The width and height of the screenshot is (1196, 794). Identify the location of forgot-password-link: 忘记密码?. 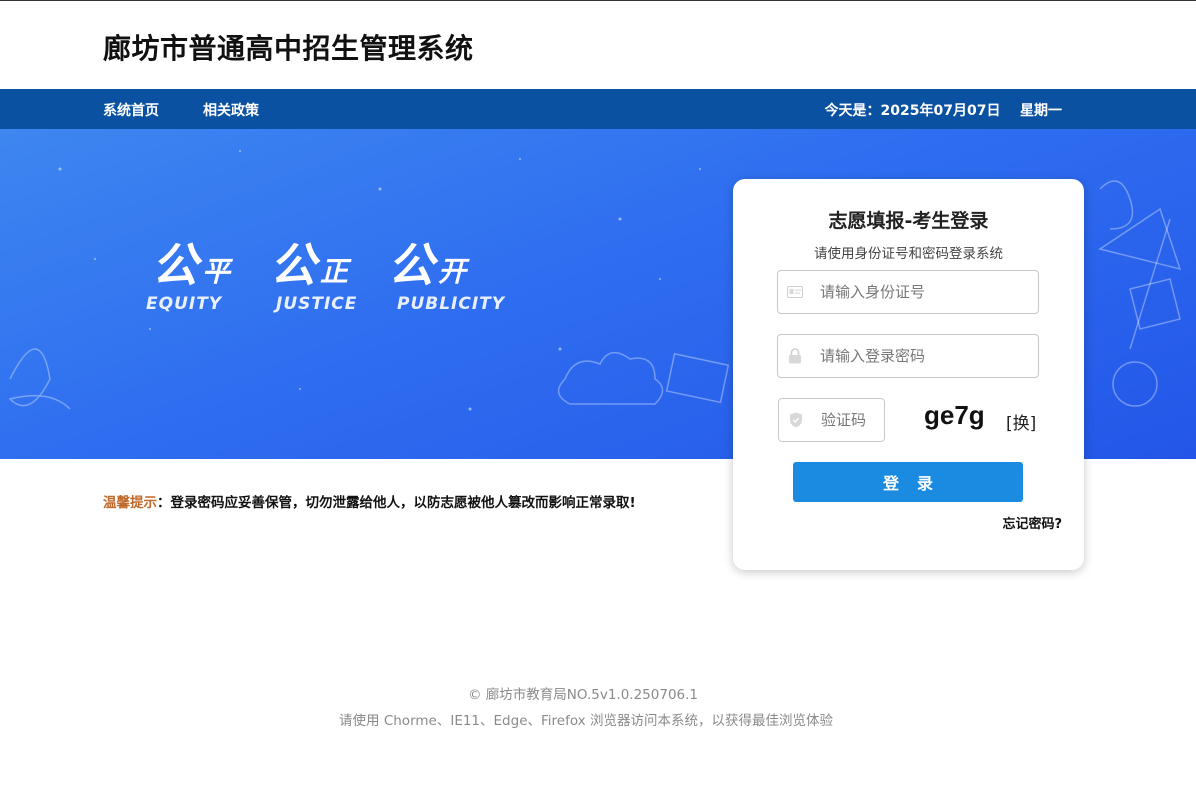
(1032, 522).